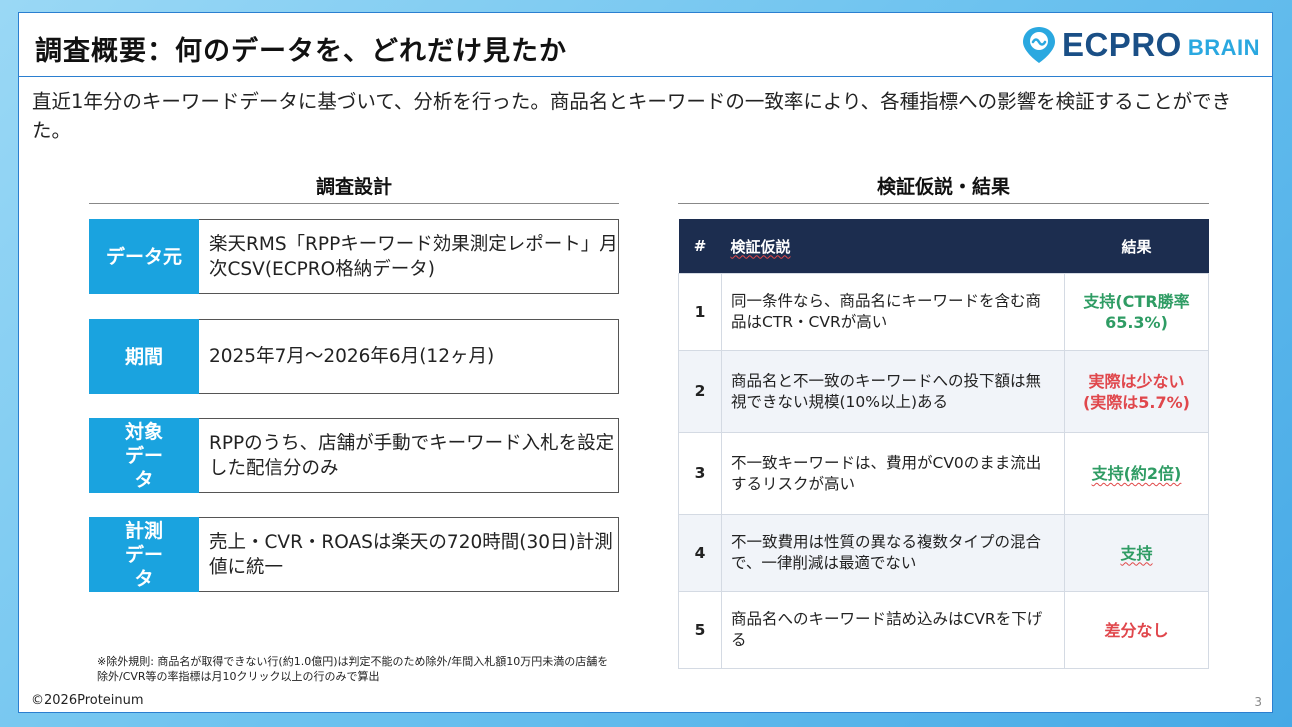  I want to click on logo-subtext: BRAIN, so click(1223, 47).